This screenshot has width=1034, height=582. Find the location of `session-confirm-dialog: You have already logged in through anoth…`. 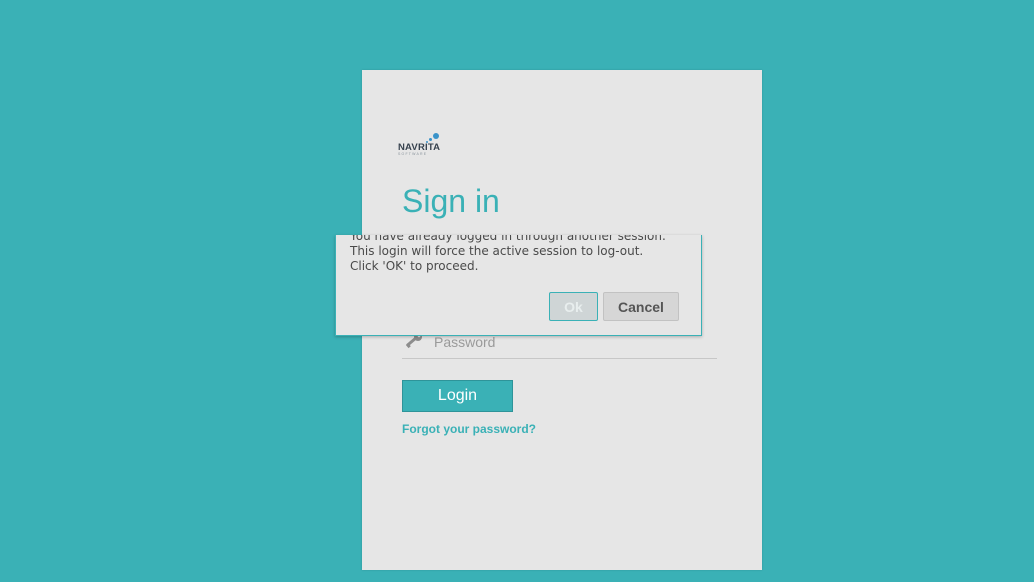

session-confirm-dialog: You have already logged in through anoth… is located at coordinates (518, 285).